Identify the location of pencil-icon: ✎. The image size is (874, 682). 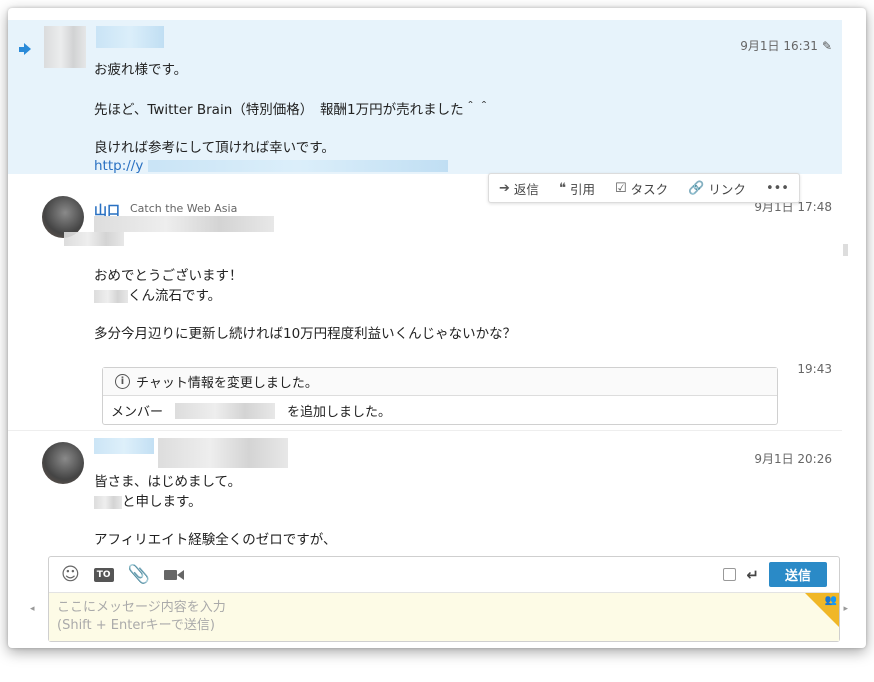
(827, 46).